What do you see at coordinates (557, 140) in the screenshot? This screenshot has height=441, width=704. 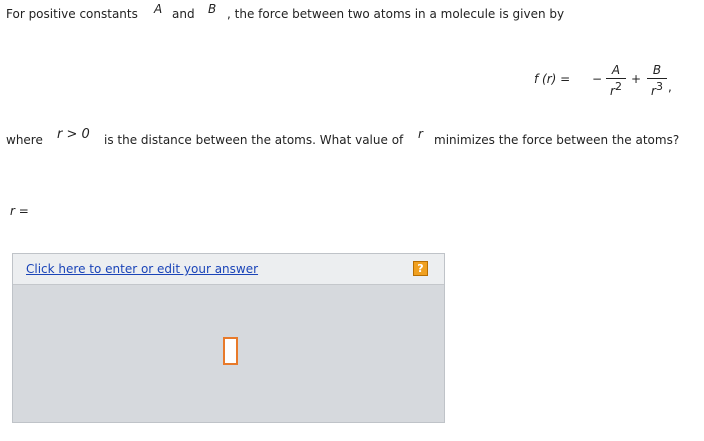 I see `question-text-end: minimizes the force between the atoms?` at bounding box center [557, 140].